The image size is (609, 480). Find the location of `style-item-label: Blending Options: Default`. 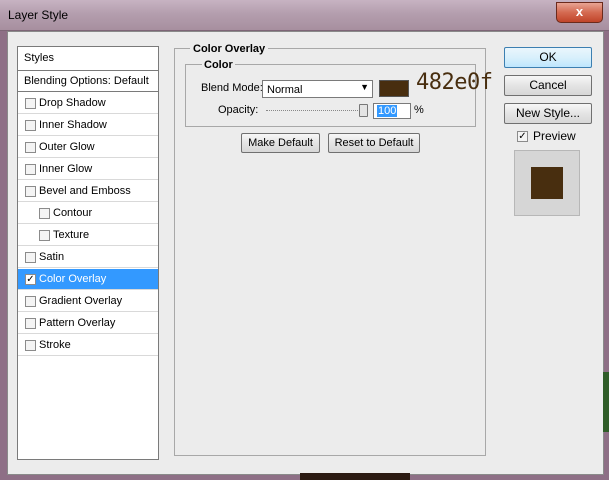

style-item-label: Blending Options: Default is located at coordinates (86, 81).